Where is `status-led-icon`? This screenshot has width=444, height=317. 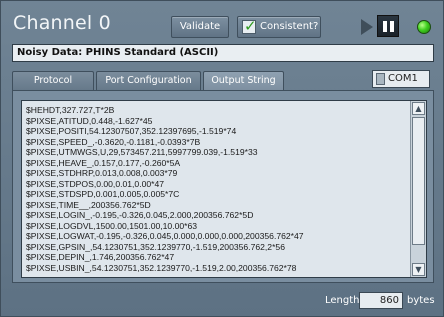 status-led-icon is located at coordinates (424, 27).